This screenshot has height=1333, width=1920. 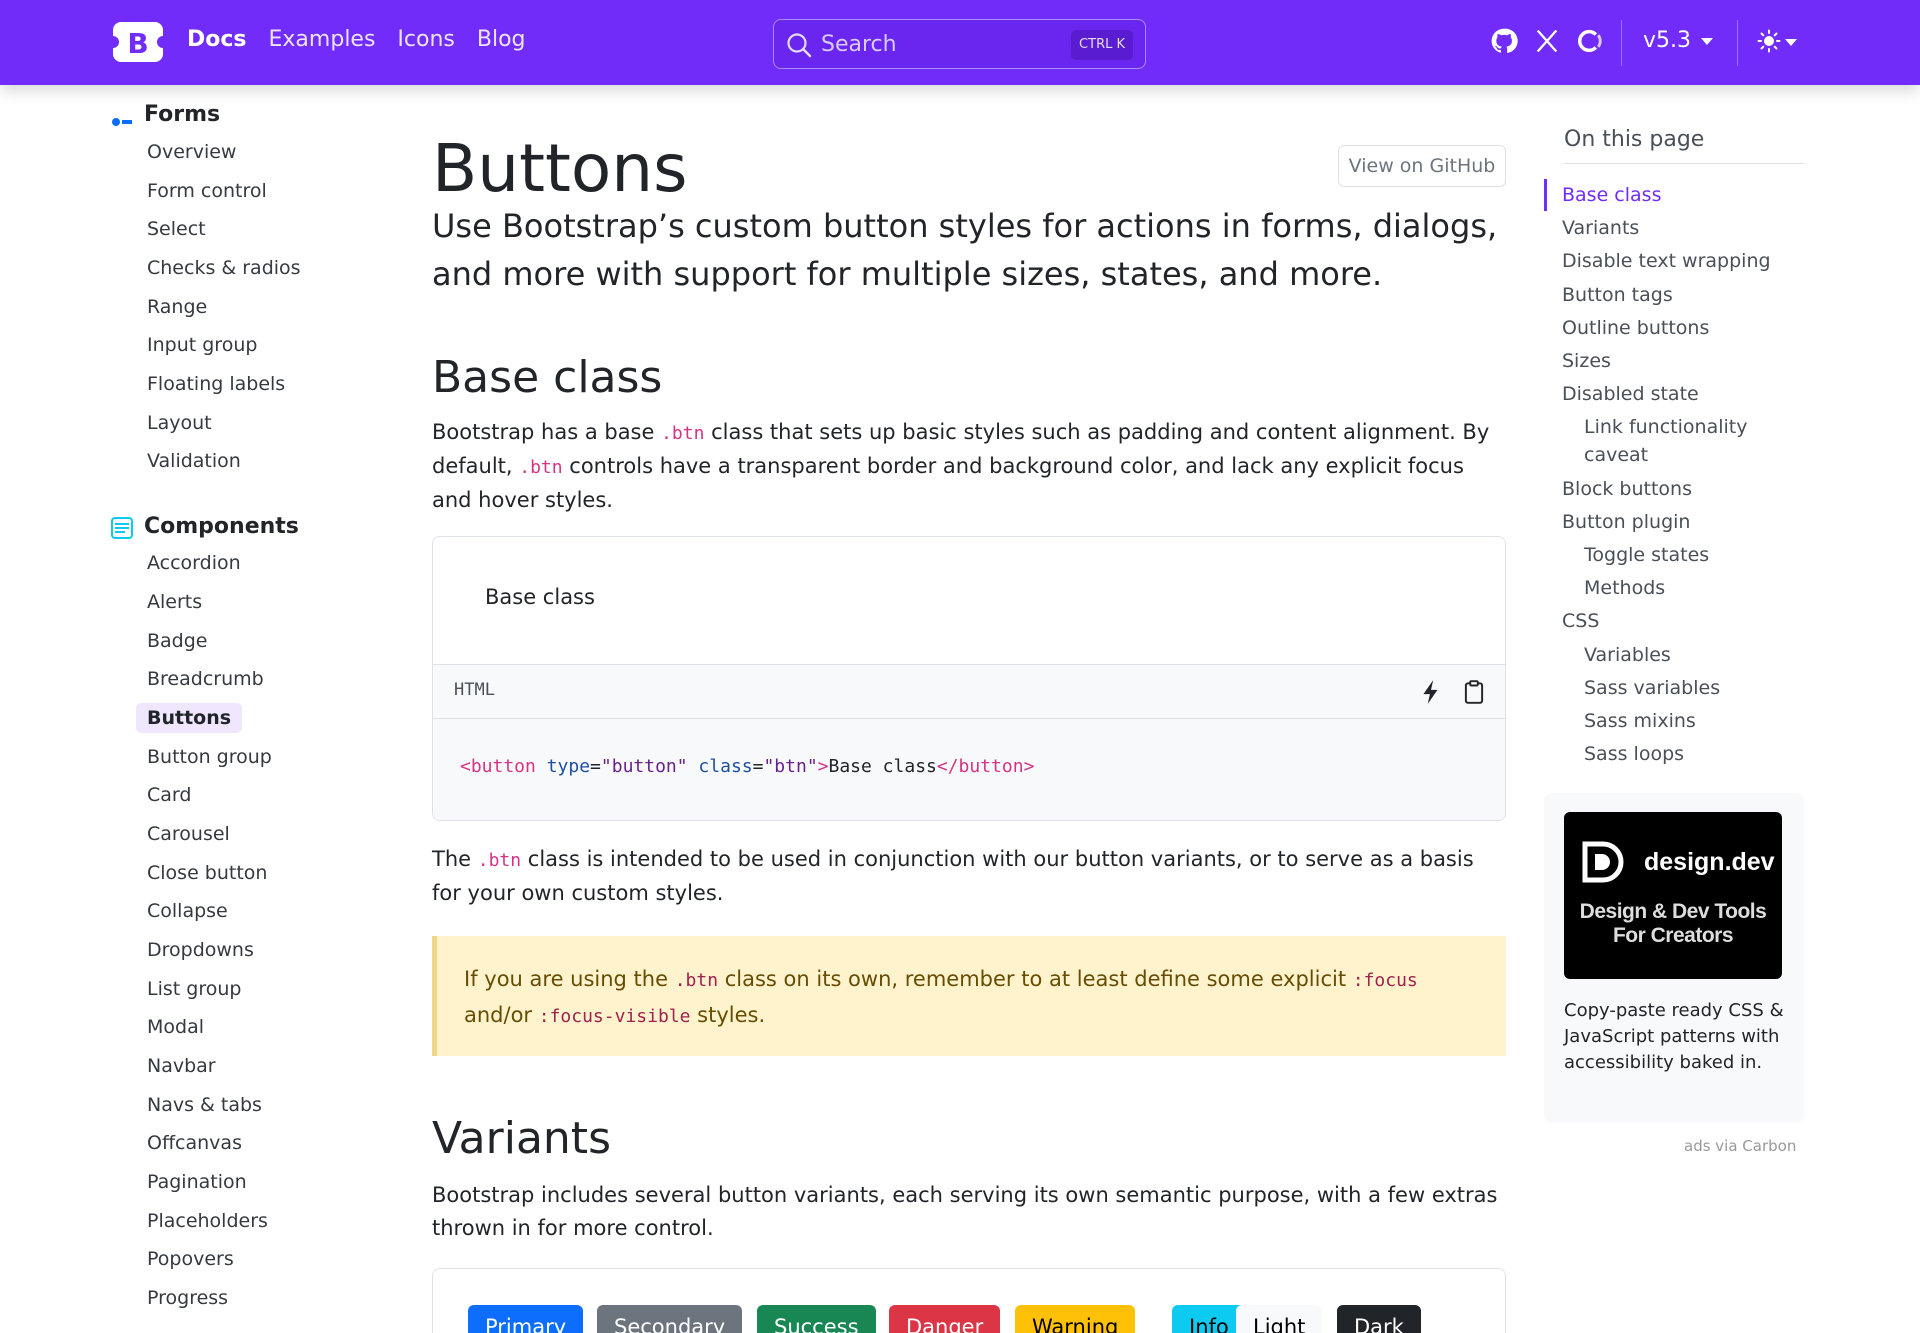 I want to click on clipboard-icon, so click(x=1474, y=692).